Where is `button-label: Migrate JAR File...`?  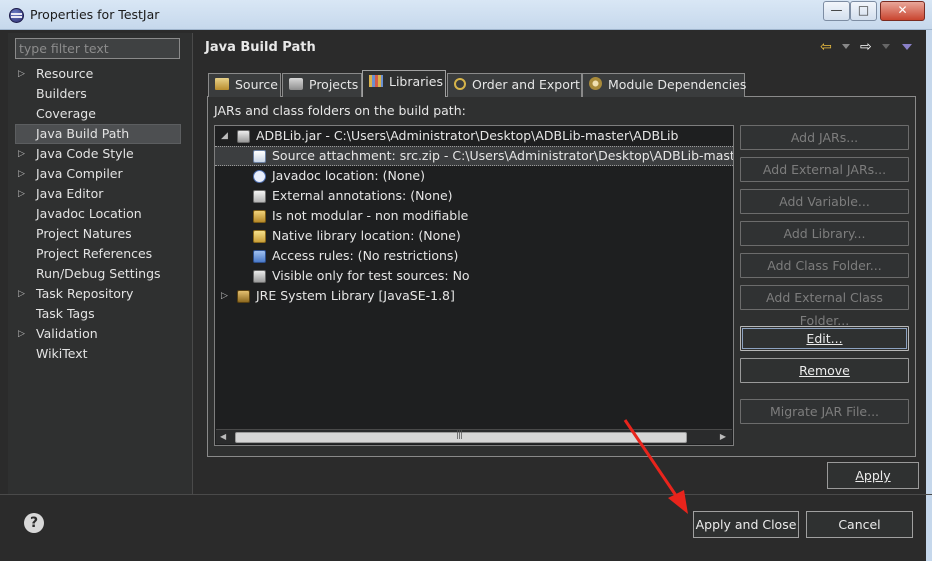
button-label: Migrate JAR File... is located at coordinates (824, 411).